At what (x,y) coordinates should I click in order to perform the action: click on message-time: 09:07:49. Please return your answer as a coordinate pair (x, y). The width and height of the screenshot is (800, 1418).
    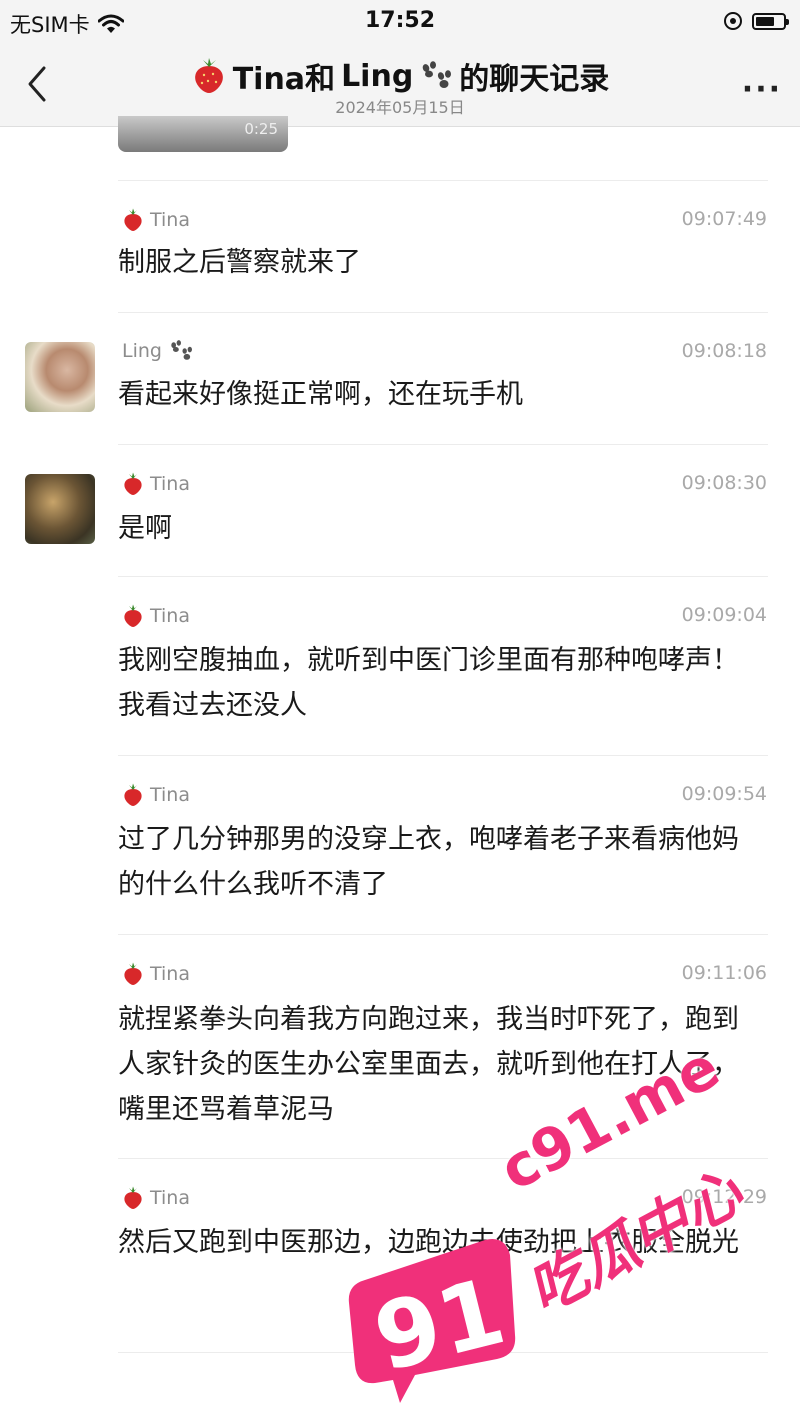
    Looking at the image, I should click on (724, 219).